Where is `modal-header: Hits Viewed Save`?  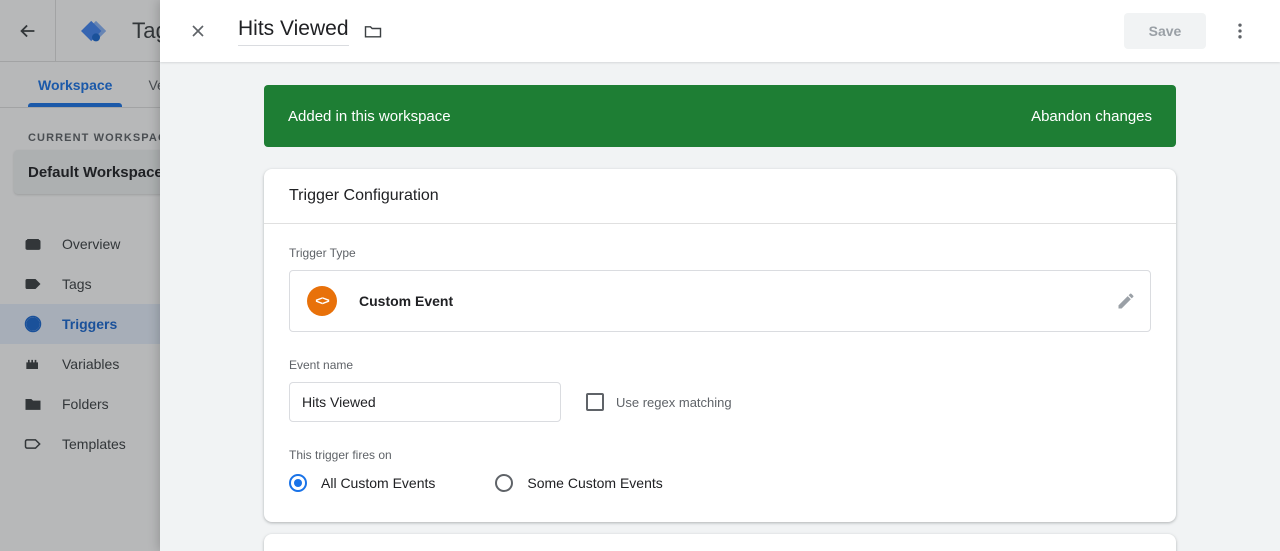
modal-header: Hits Viewed Save is located at coordinates (720, 31).